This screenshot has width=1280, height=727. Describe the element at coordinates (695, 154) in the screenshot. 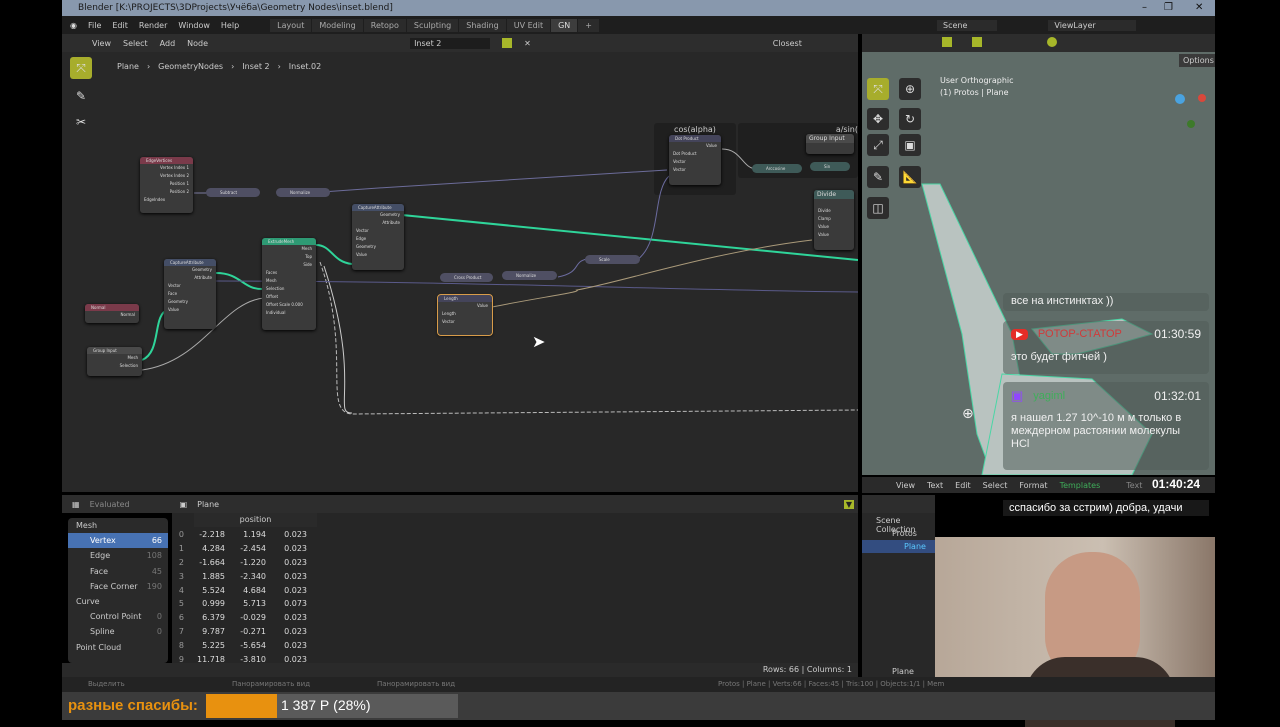

I see `operation-dropdown: Dot Product` at that location.